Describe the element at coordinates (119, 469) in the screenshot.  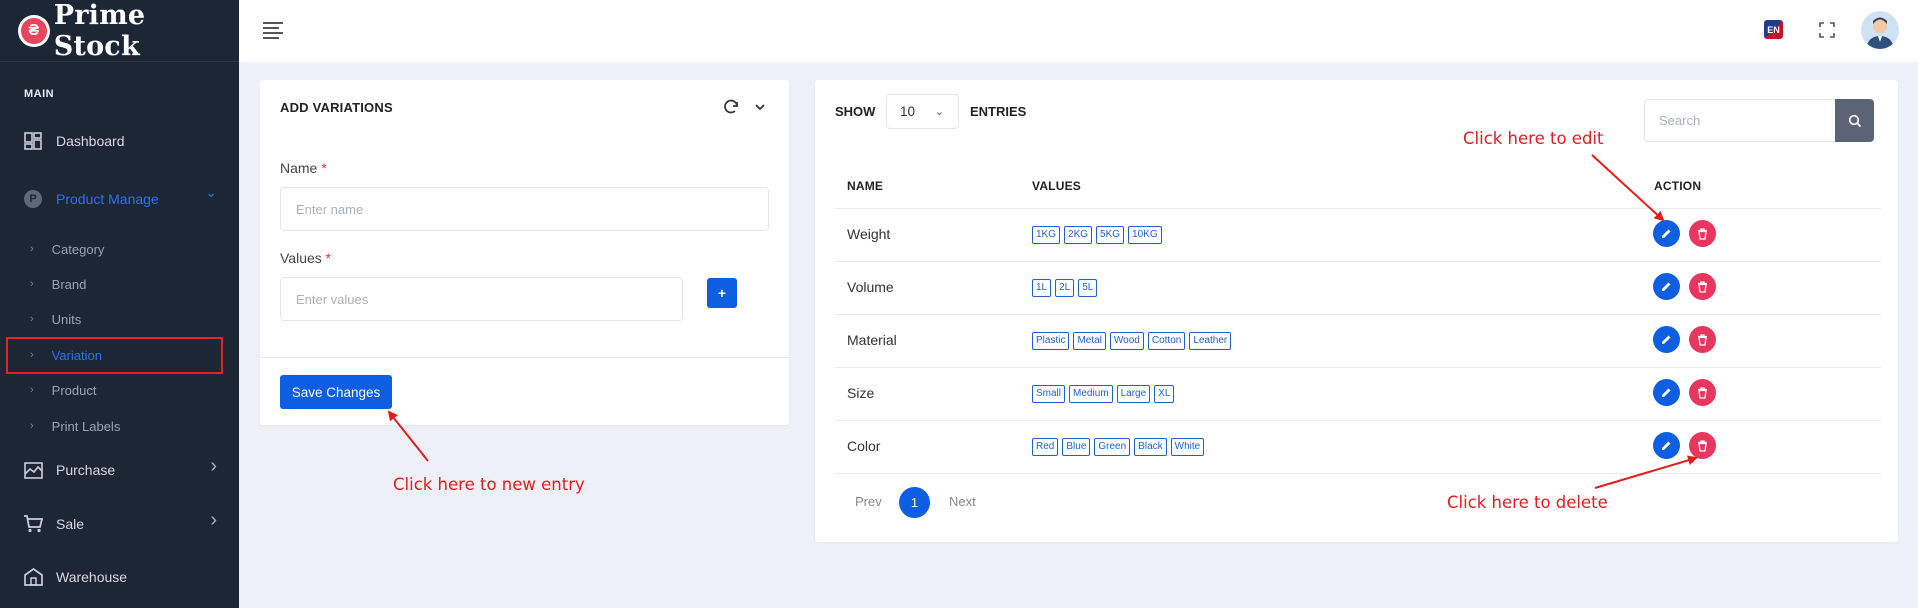
I see `sidebar-item-purchase: Purchase ›` at that location.